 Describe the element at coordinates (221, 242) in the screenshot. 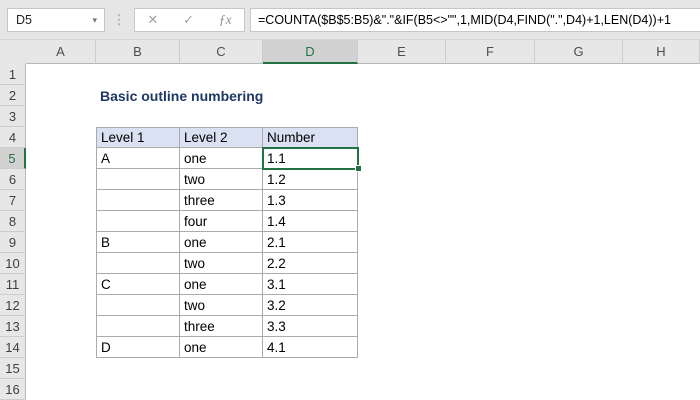

I see `cell-c9: one` at that location.